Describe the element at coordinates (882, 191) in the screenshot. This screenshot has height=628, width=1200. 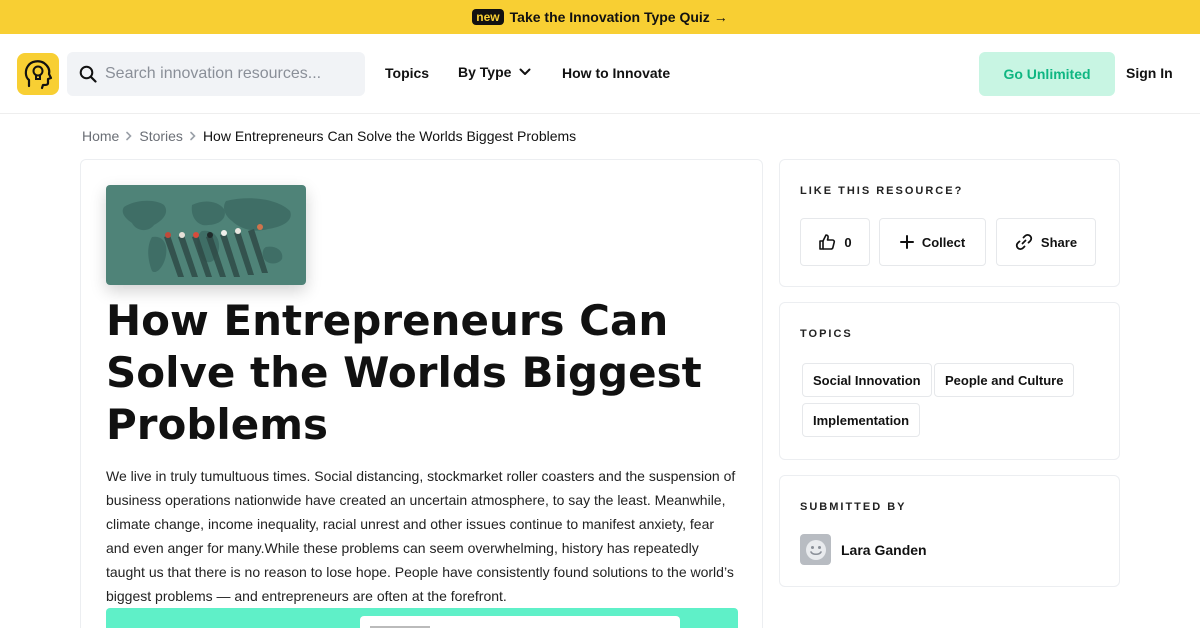
I see `like-card-title: LIKE THIS RESOURCE?` at that location.